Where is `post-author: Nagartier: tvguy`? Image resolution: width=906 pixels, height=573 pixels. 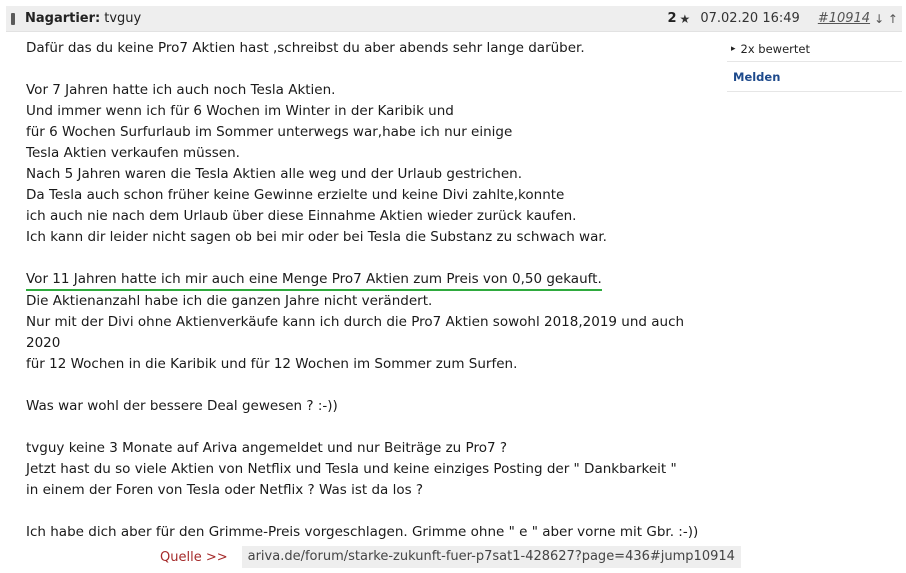 post-author: Nagartier: tvguy is located at coordinates (337, 18).